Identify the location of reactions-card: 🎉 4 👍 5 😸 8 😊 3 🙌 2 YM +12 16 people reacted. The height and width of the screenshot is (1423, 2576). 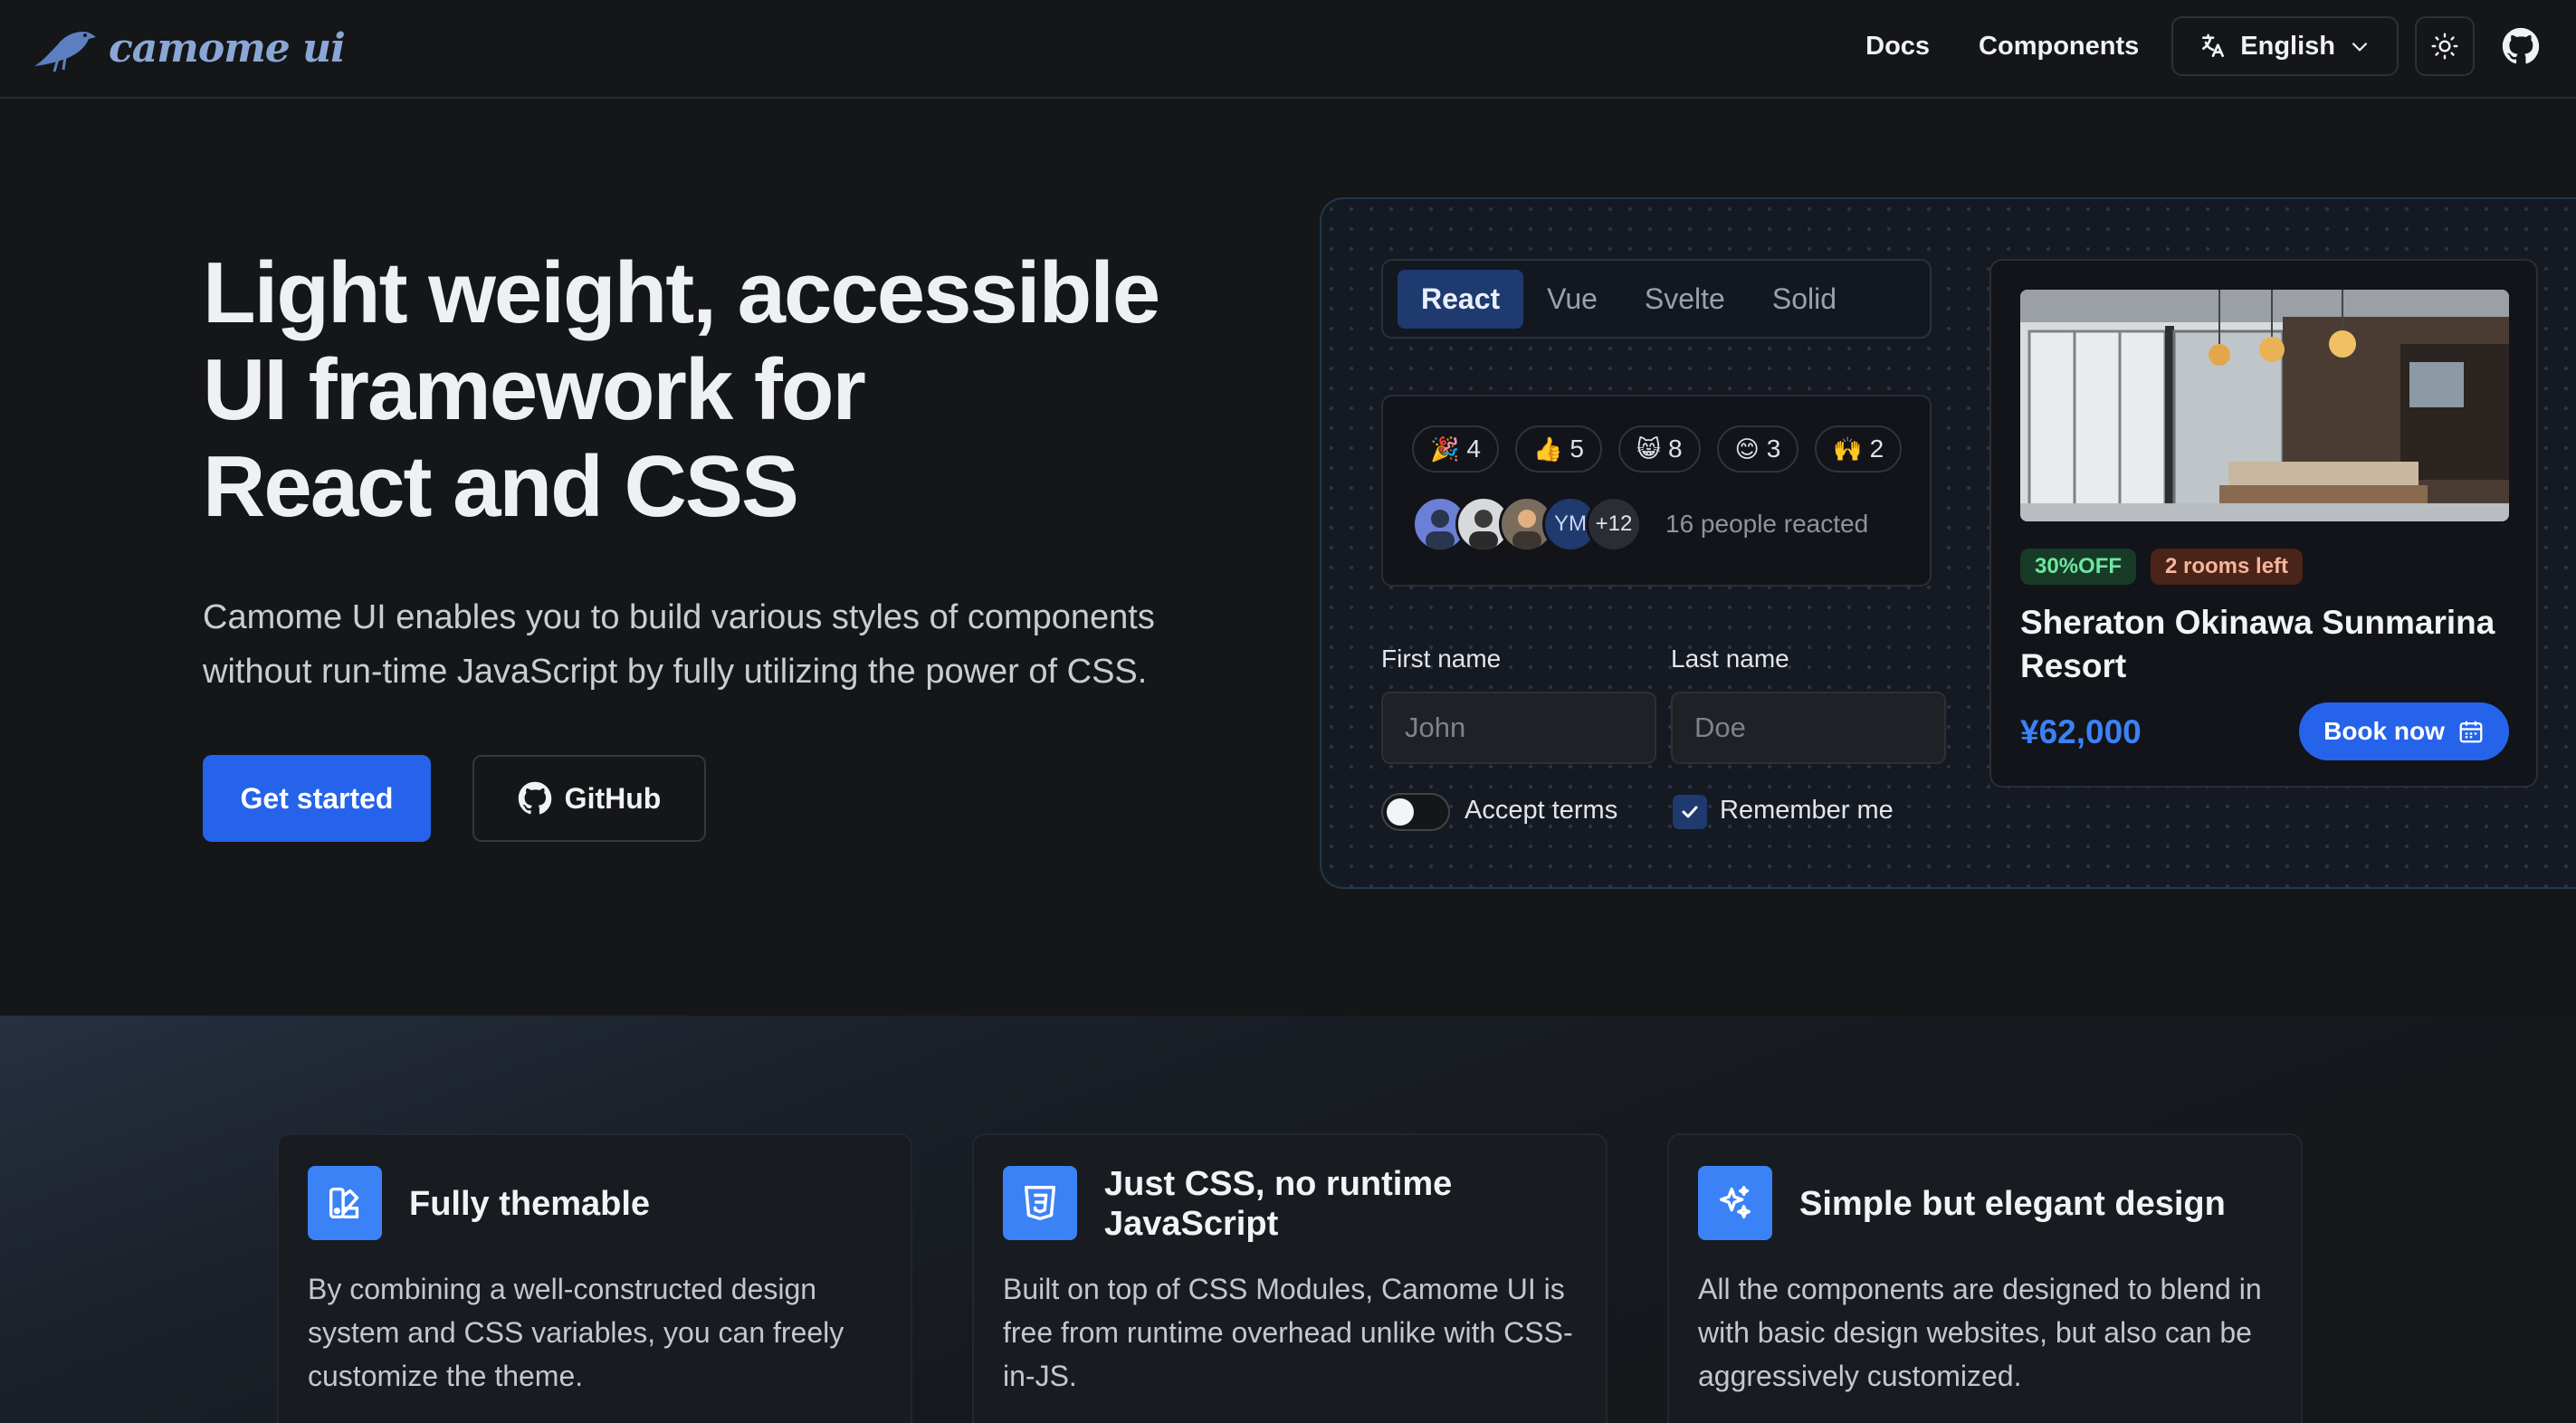
(1656, 491).